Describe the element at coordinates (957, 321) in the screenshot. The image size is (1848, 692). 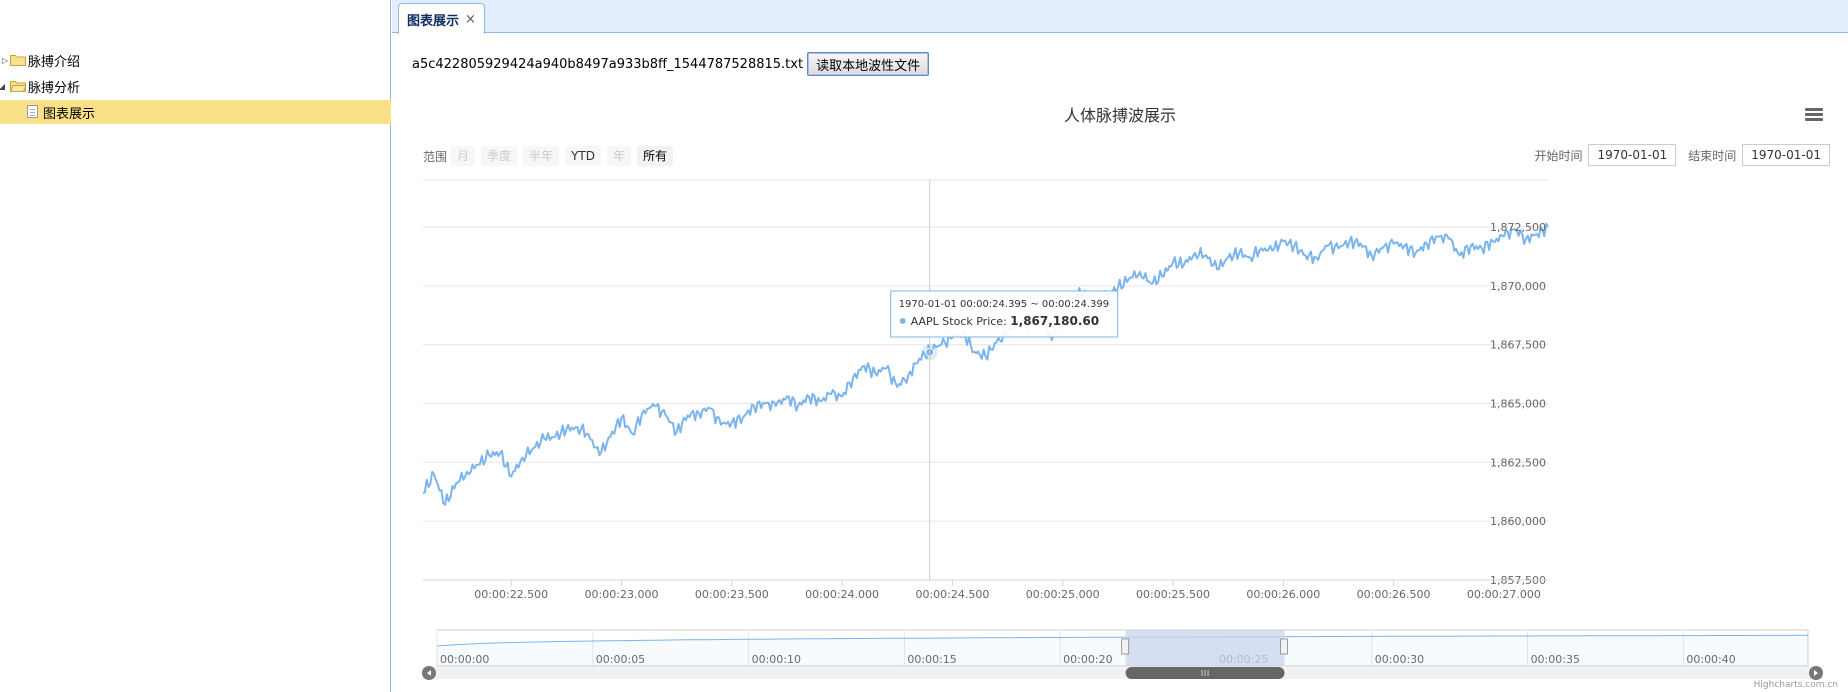
I see `tooltip-series-name: AAPL Stock Price` at that location.